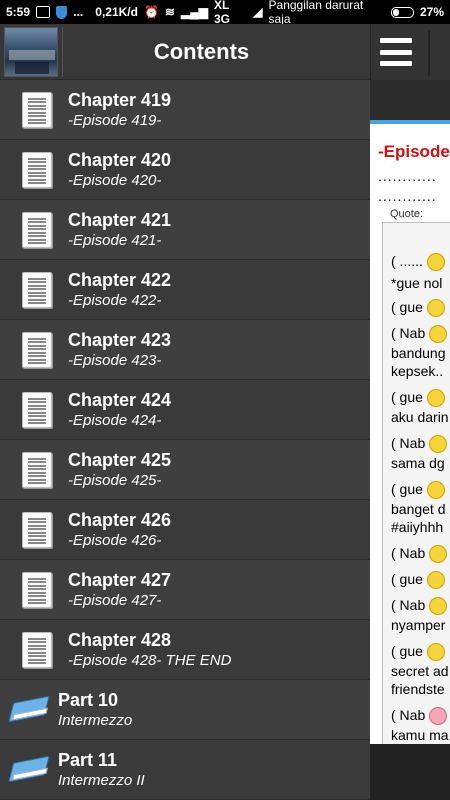 The height and width of the screenshot is (800, 450). I want to click on chapter-title: Chapter 428, so click(120, 639).